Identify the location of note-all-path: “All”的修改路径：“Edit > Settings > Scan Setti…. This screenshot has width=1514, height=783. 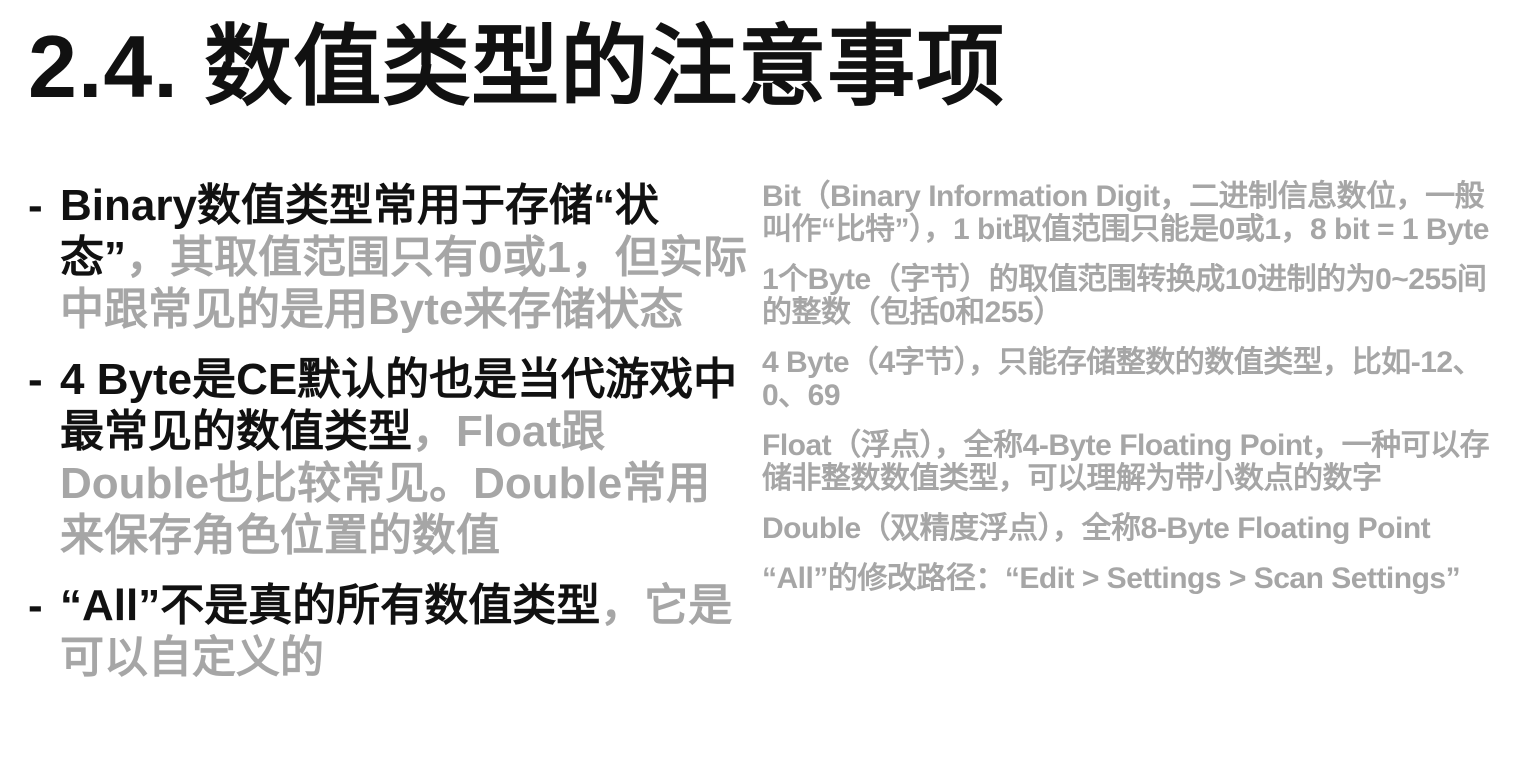
(1111, 578).